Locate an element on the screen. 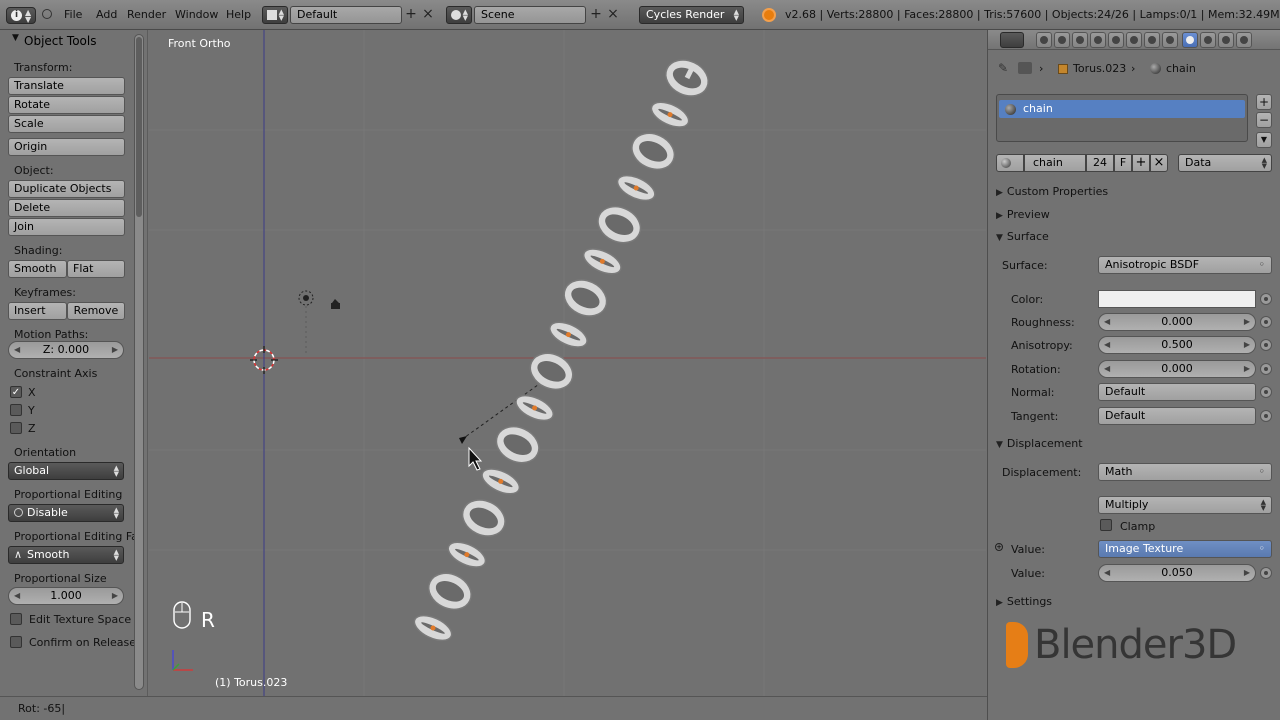  add-material-slot-button: + is located at coordinates (1264, 102).